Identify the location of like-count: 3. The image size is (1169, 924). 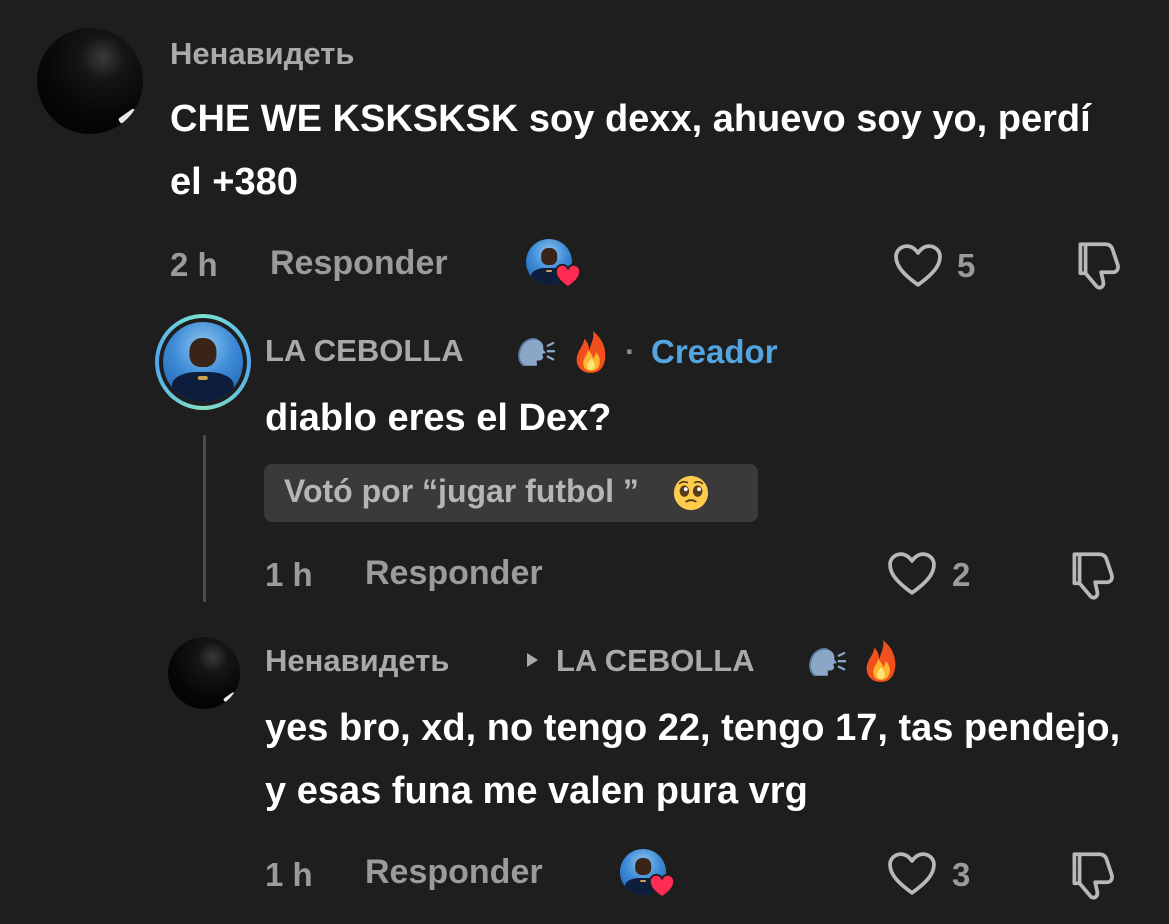
(961, 874).